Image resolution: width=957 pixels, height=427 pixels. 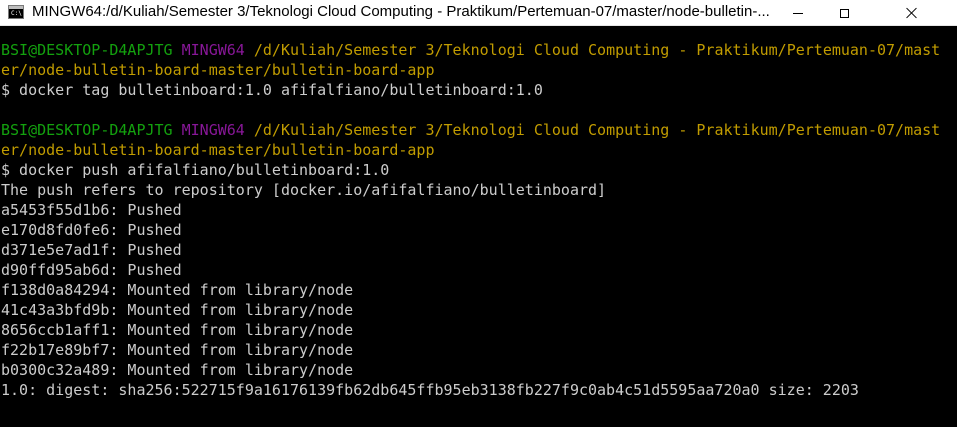 I want to click on output-line: f22b17e89bf7: Mounted from library/node, so click(x=177, y=350).